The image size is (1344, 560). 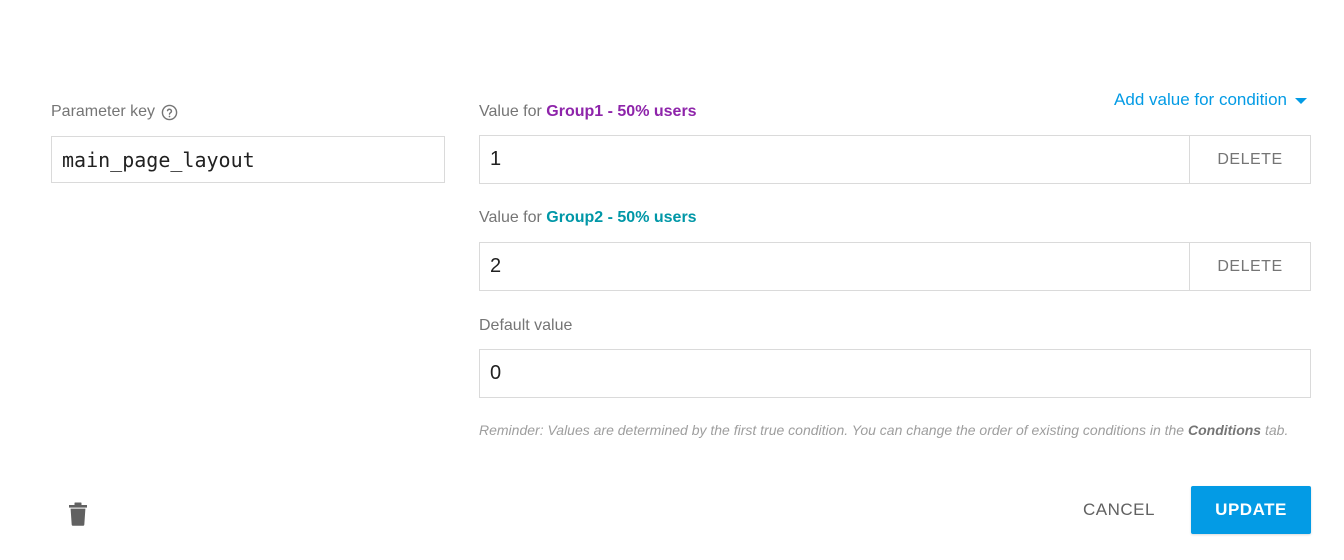 What do you see at coordinates (1275, 430) in the screenshot?
I see `reminder-text-after: tab.` at bounding box center [1275, 430].